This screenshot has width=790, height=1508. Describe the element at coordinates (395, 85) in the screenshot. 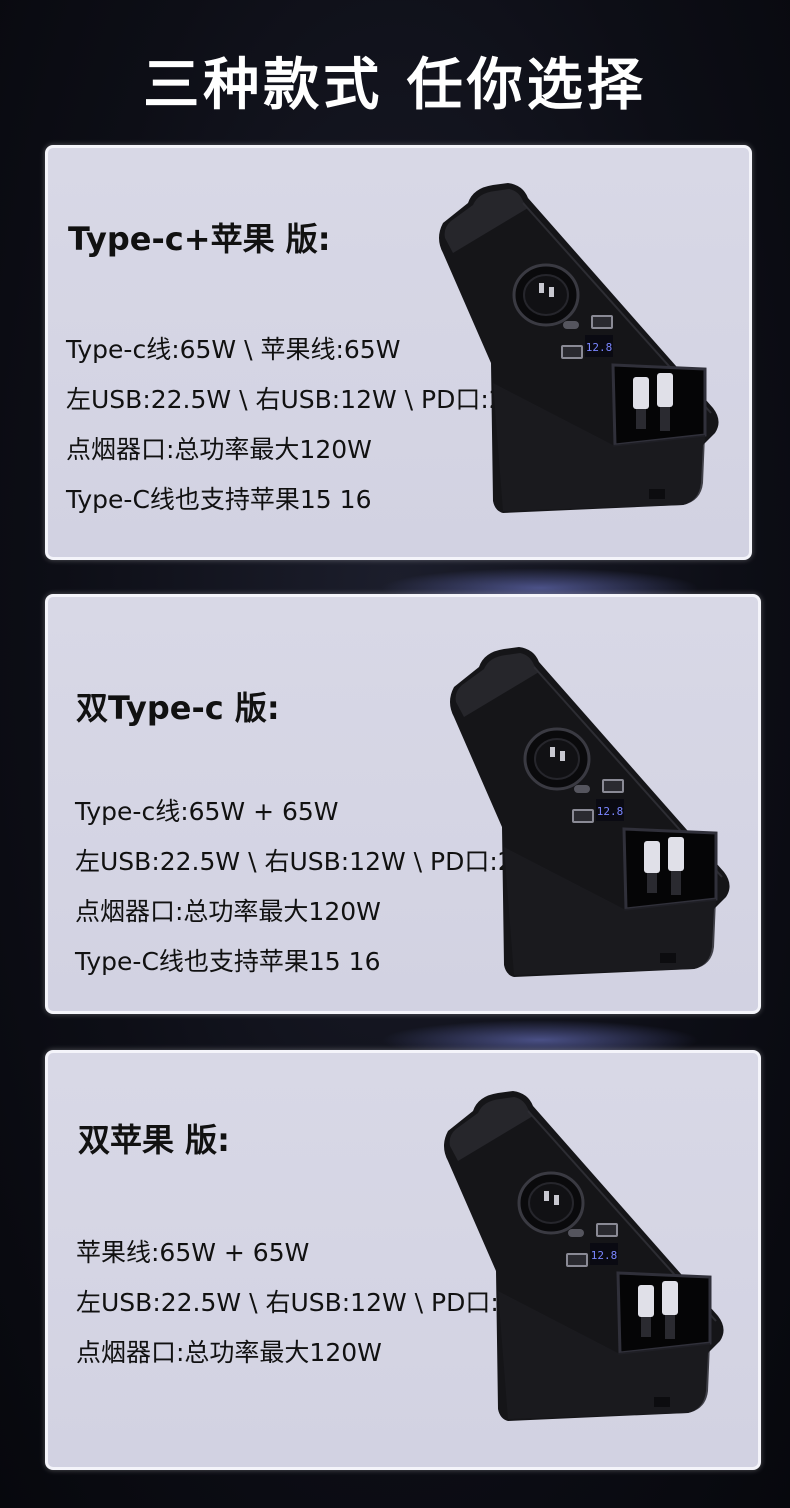

I see `page-headline: 三种款式 任你选择` at that location.